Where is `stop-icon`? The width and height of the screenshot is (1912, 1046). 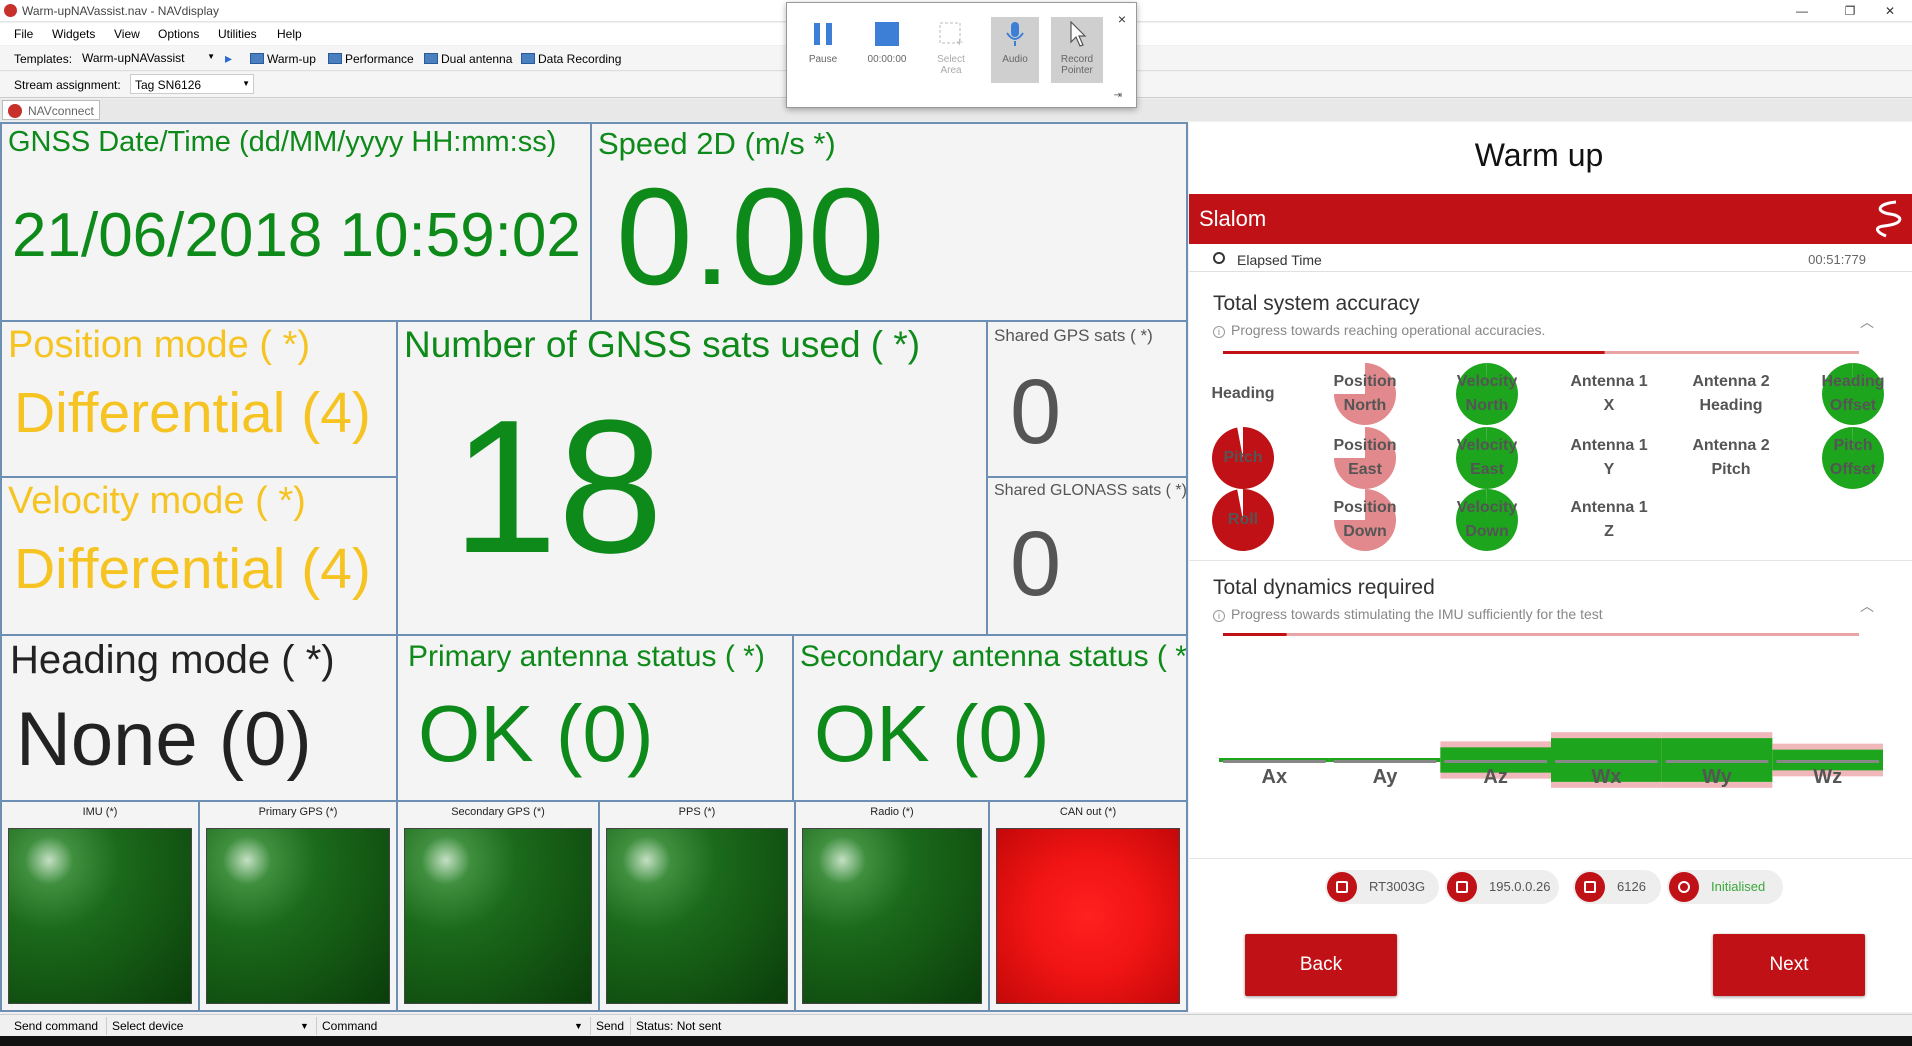 stop-icon is located at coordinates (887, 34).